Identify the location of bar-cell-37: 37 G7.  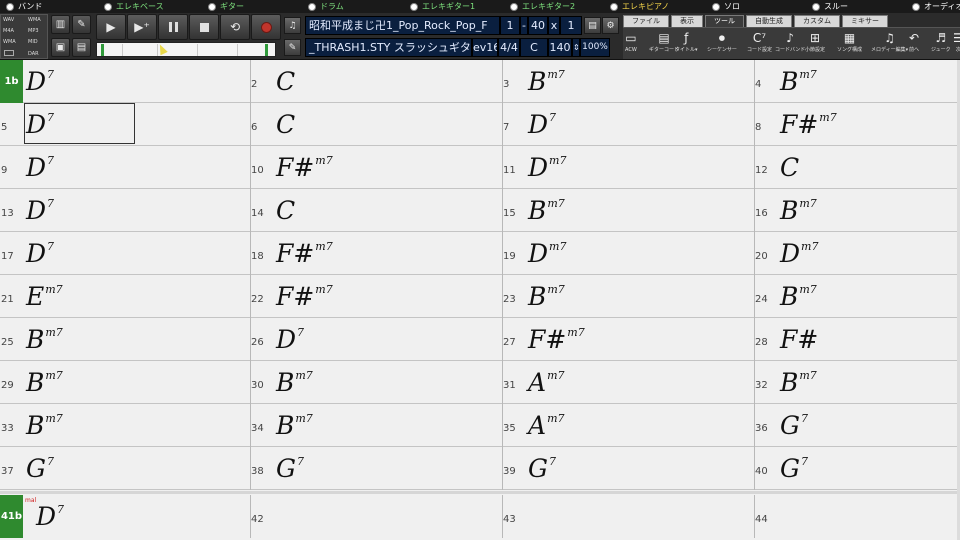
(125, 468).